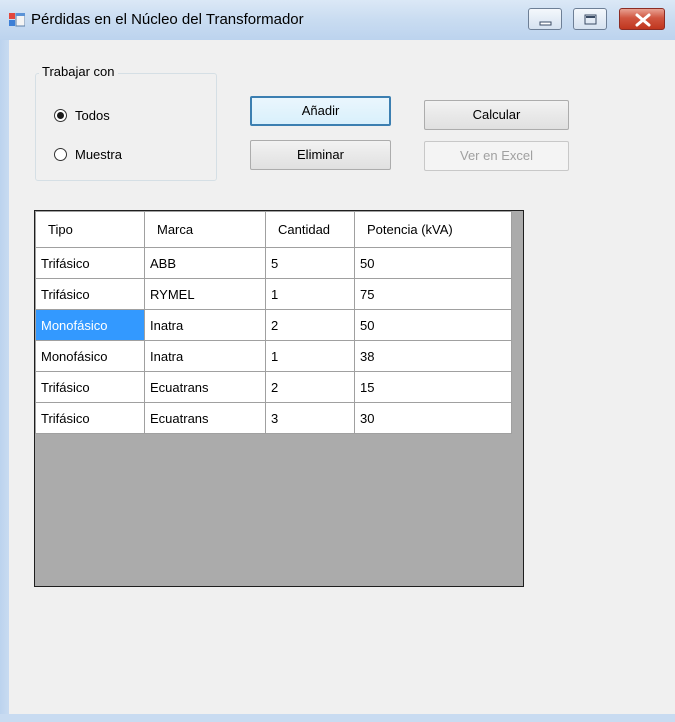  I want to click on radio-todos-label: Todos, so click(92, 115).